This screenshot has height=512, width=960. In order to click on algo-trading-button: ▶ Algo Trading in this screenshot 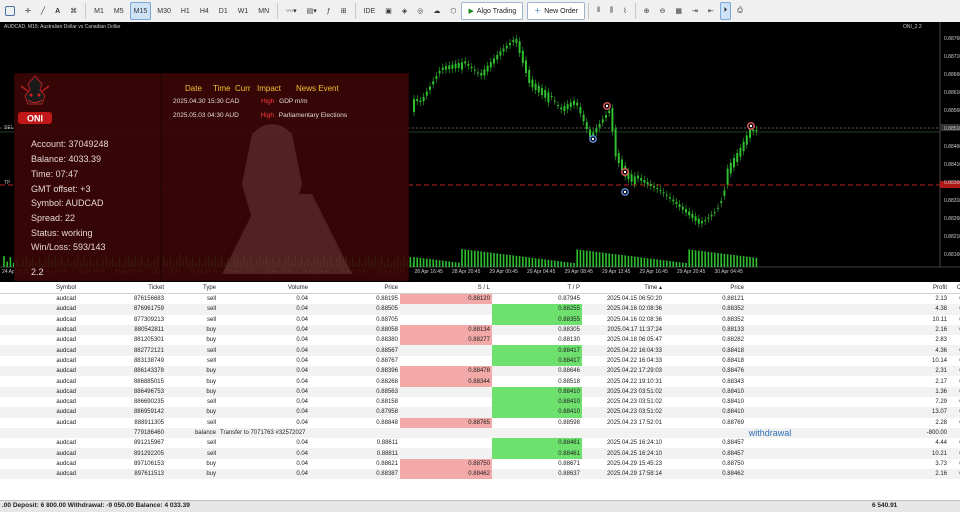, I will do `click(492, 11)`.